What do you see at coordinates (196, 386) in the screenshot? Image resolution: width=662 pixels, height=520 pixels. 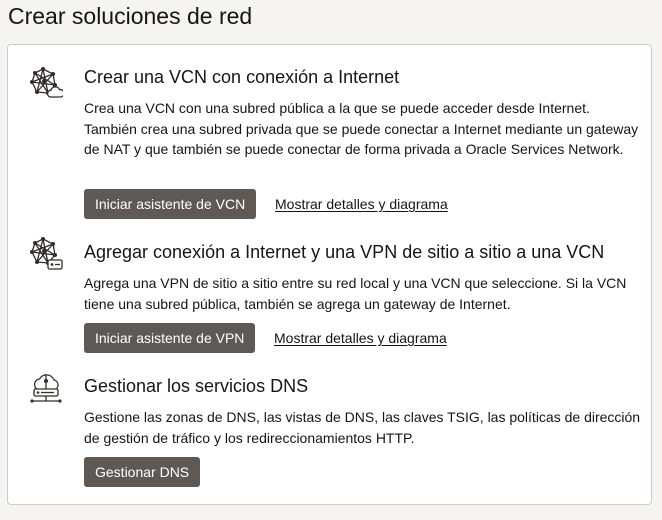 I see `section-title: Gestionar los servicios DNS` at bounding box center [196, 386].